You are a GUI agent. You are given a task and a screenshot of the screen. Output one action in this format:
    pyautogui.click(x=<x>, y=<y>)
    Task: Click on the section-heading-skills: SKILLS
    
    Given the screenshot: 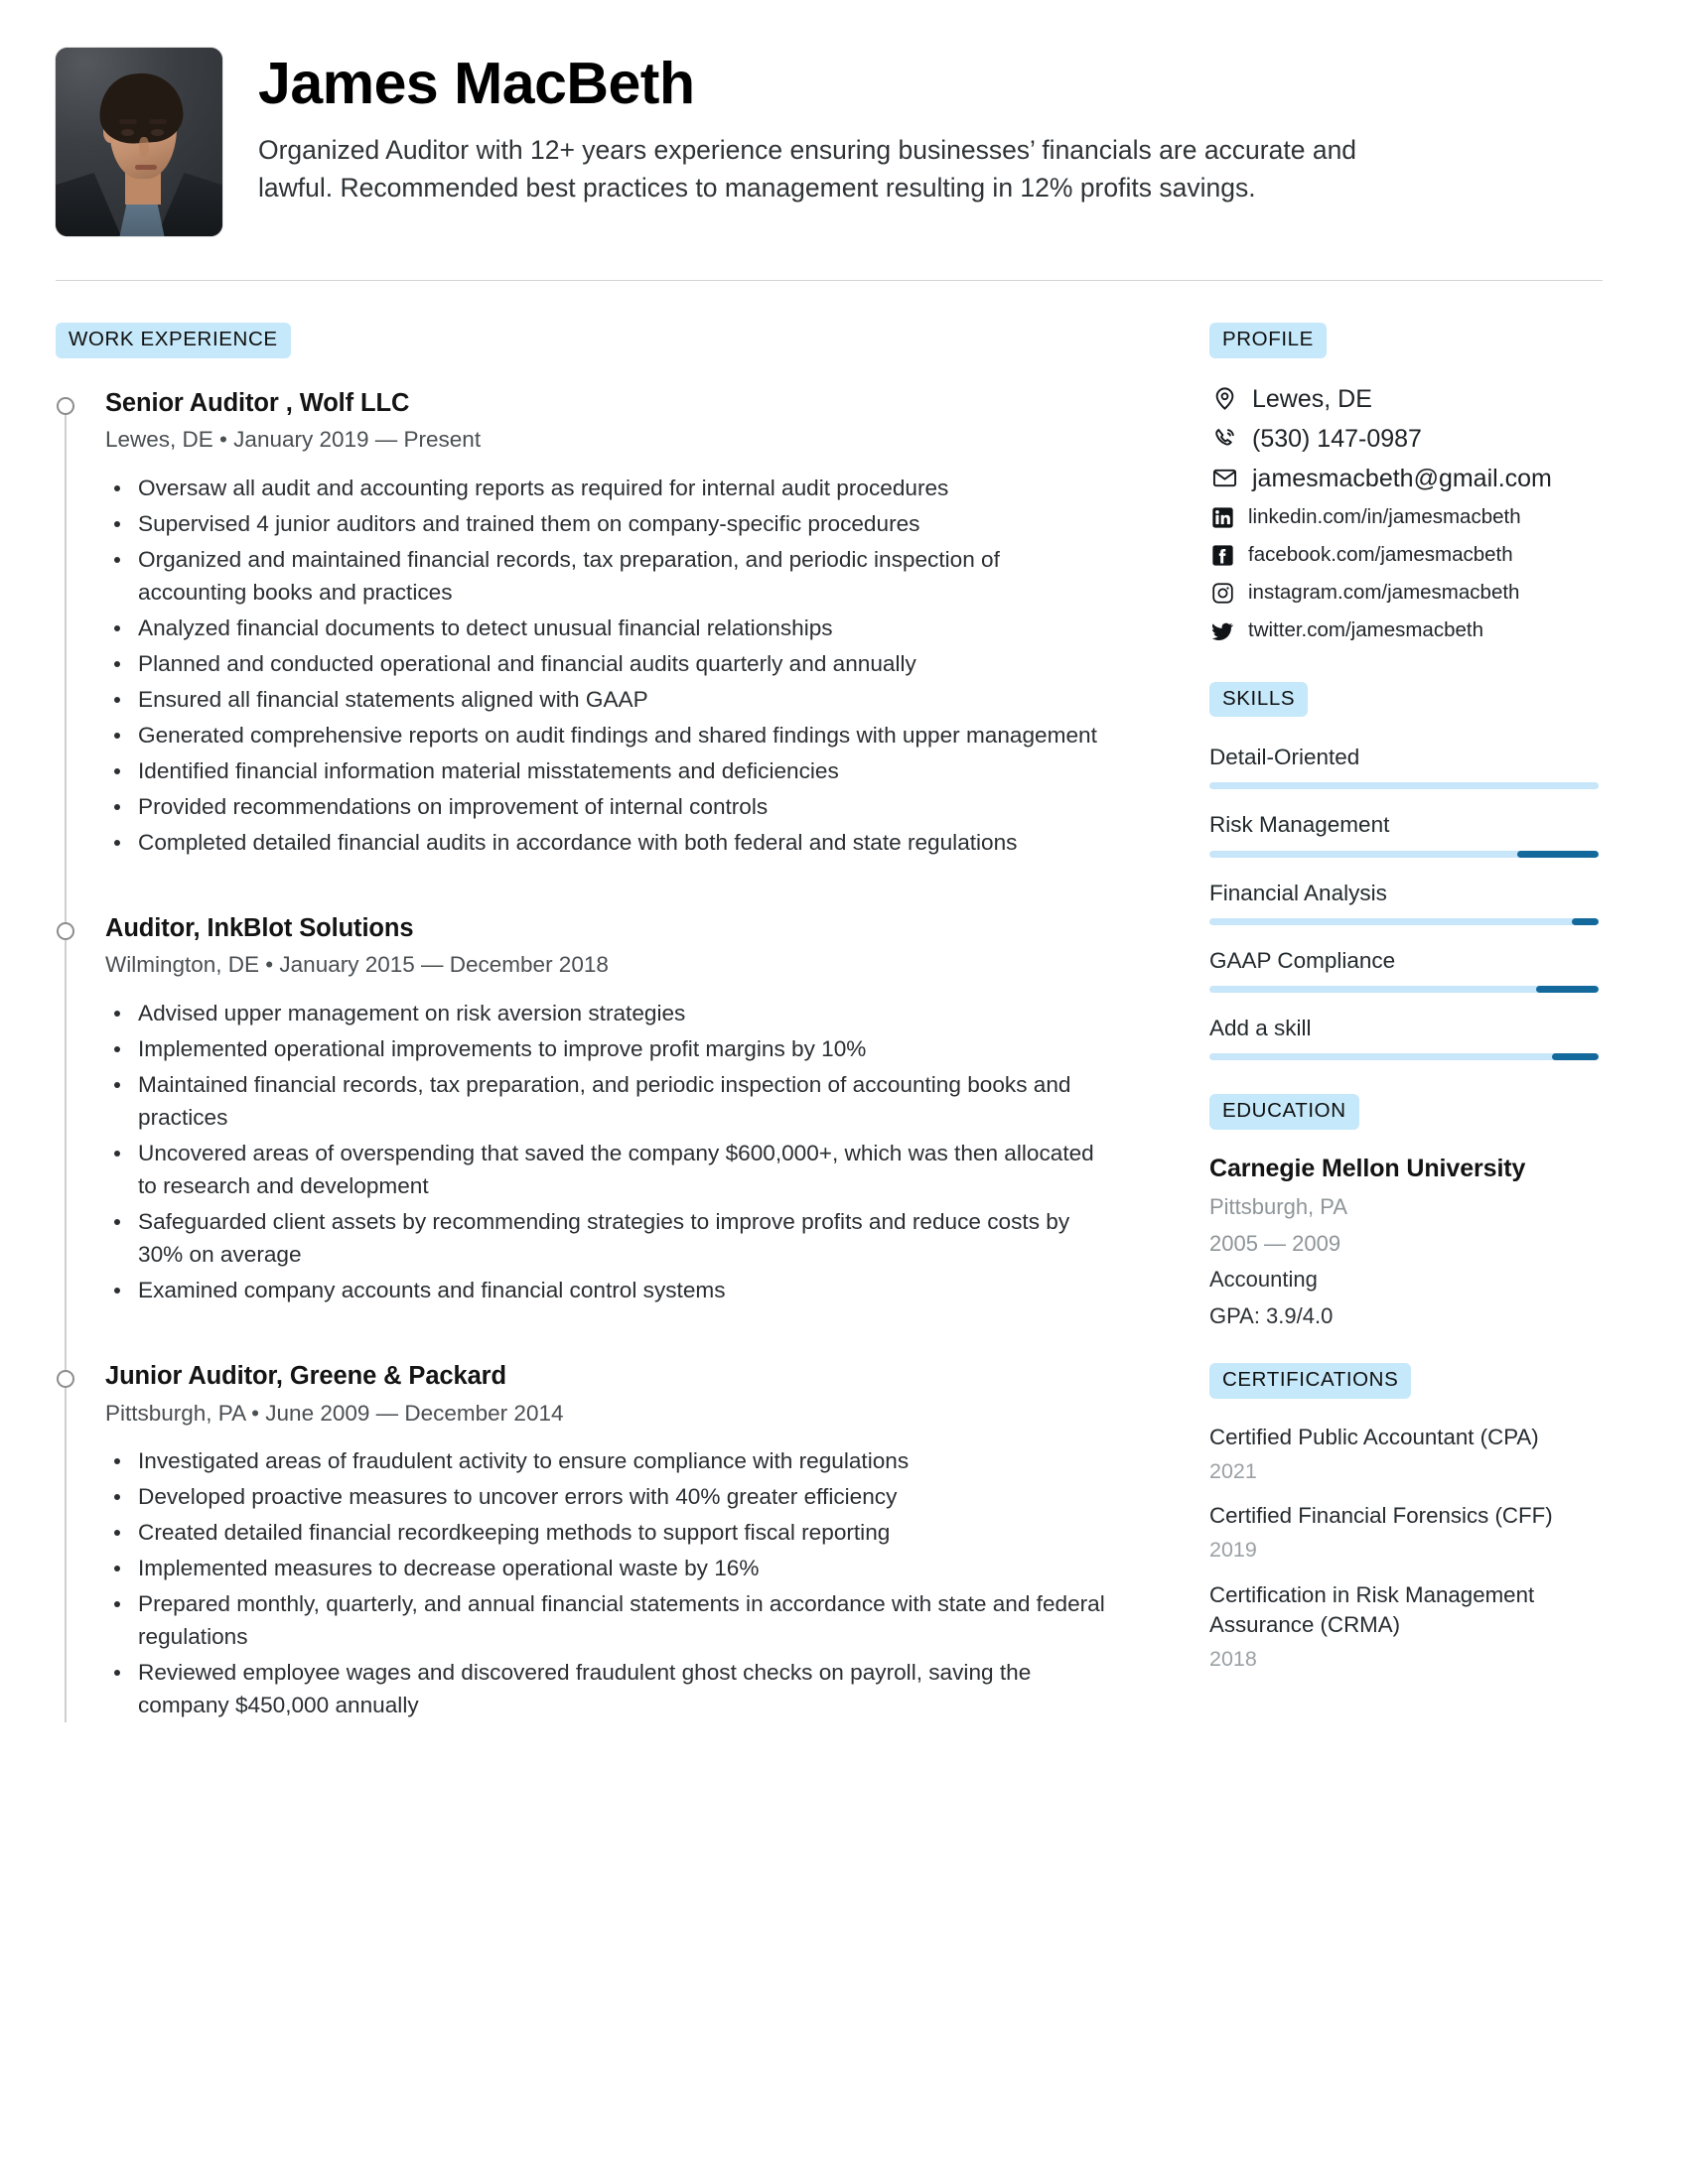 What is the action you would take?
    pyautogui.click(x=1259, y=699)
    